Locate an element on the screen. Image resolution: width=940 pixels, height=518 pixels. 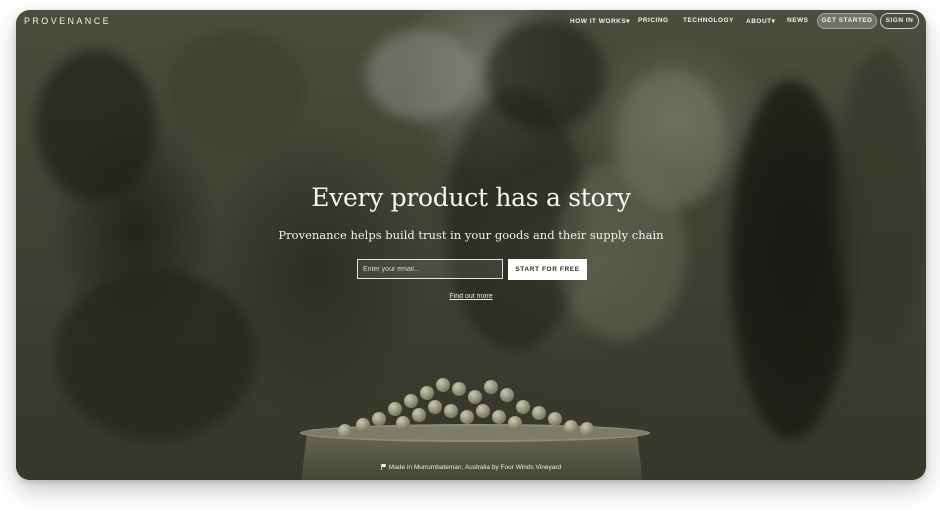
sign-in-button: SIGN IN is located at coordinates (899, 21).